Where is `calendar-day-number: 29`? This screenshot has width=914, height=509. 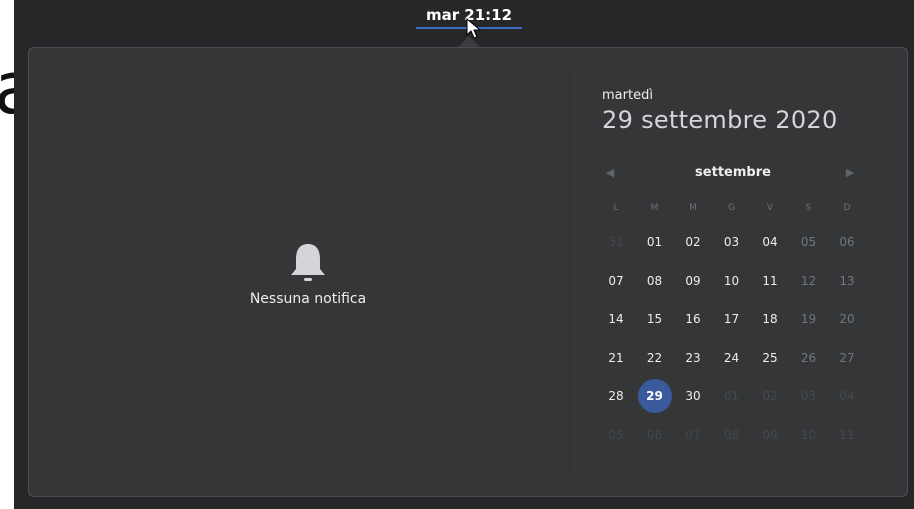 calendar-day-number: 29 is located at coordinates (654, 396).